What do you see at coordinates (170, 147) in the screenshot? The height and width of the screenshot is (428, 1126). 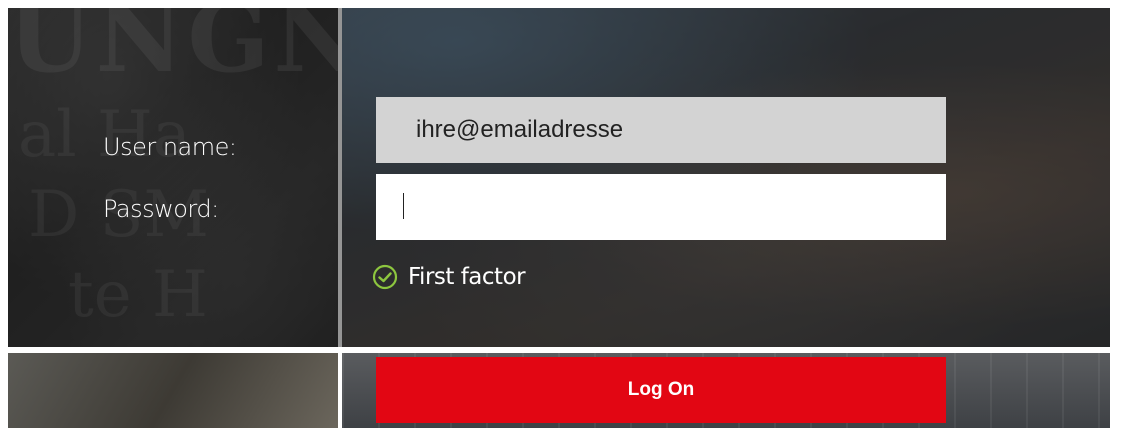 I see `username-label: User name:` at bounding box center [170, 147].